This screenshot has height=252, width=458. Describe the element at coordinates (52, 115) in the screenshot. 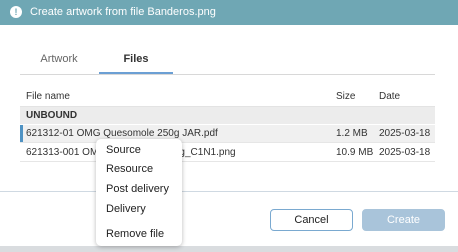

I see `group-label: UNBOUND` at that location.